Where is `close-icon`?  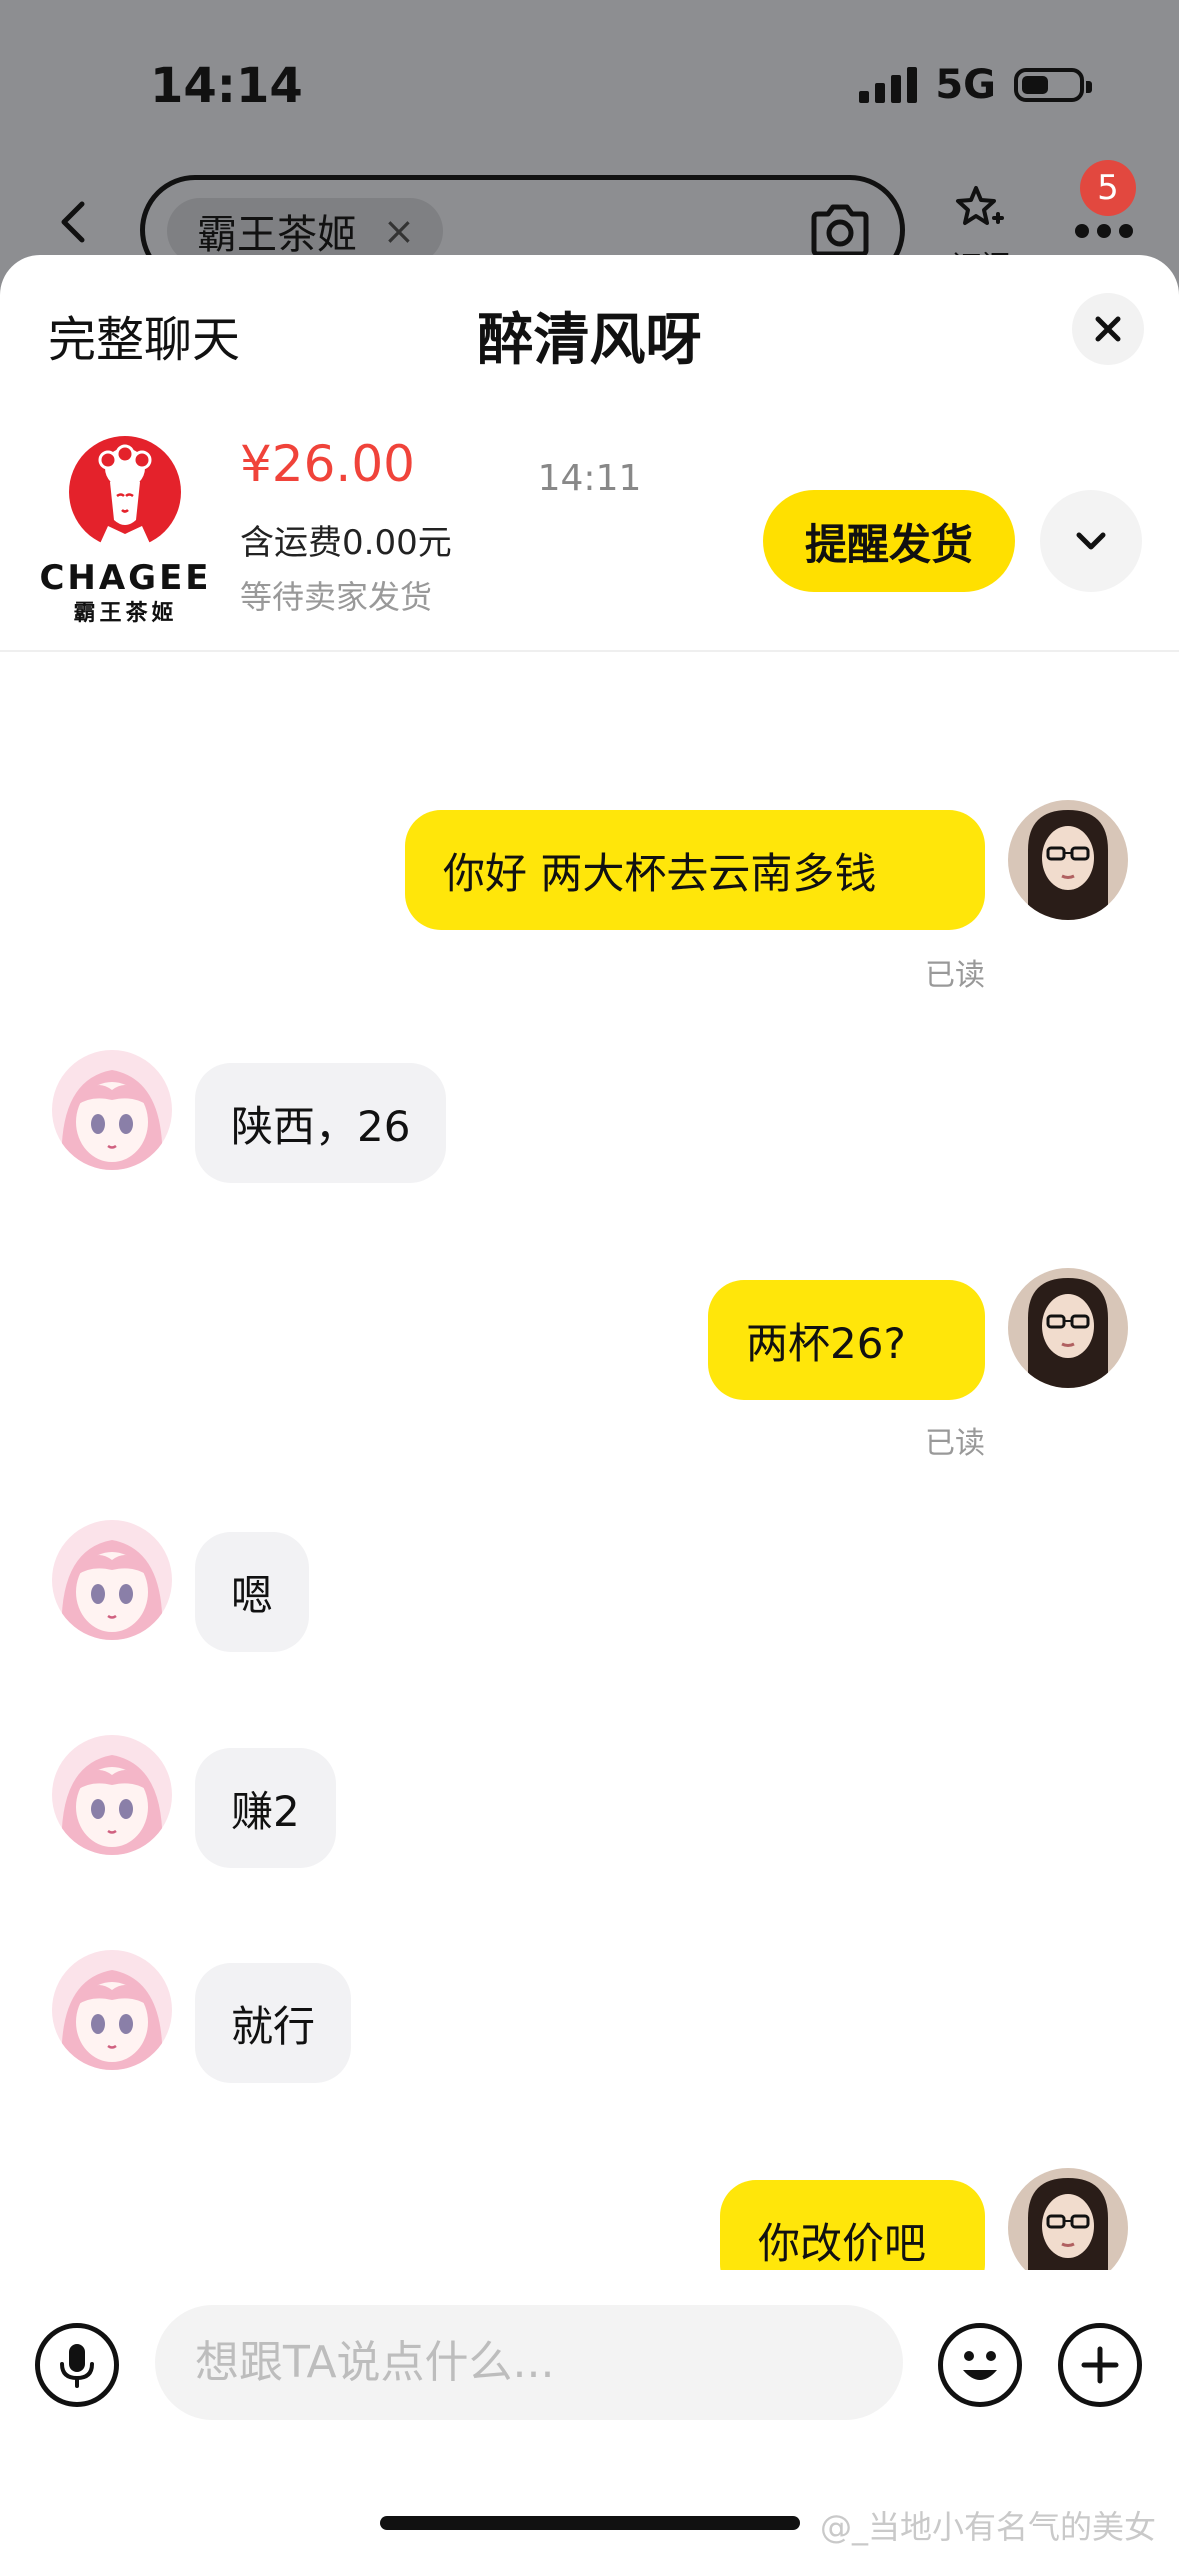
close-icon is located at coordinates (1108, 329).